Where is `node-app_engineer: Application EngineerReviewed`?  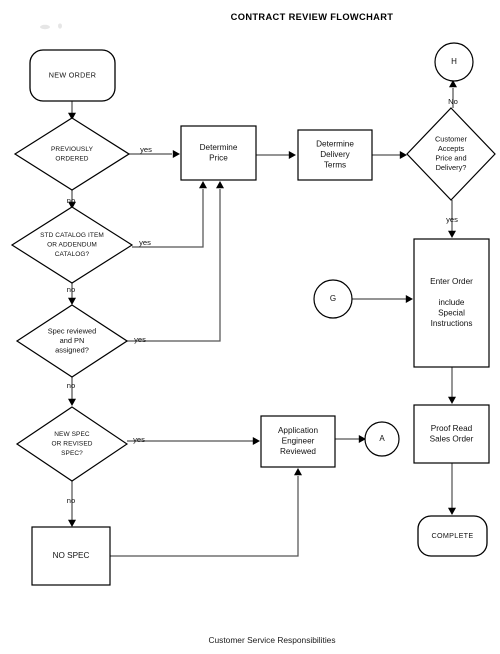
node-app_engineer: Application EngineerReviewed is located at coordinates (298, 441).